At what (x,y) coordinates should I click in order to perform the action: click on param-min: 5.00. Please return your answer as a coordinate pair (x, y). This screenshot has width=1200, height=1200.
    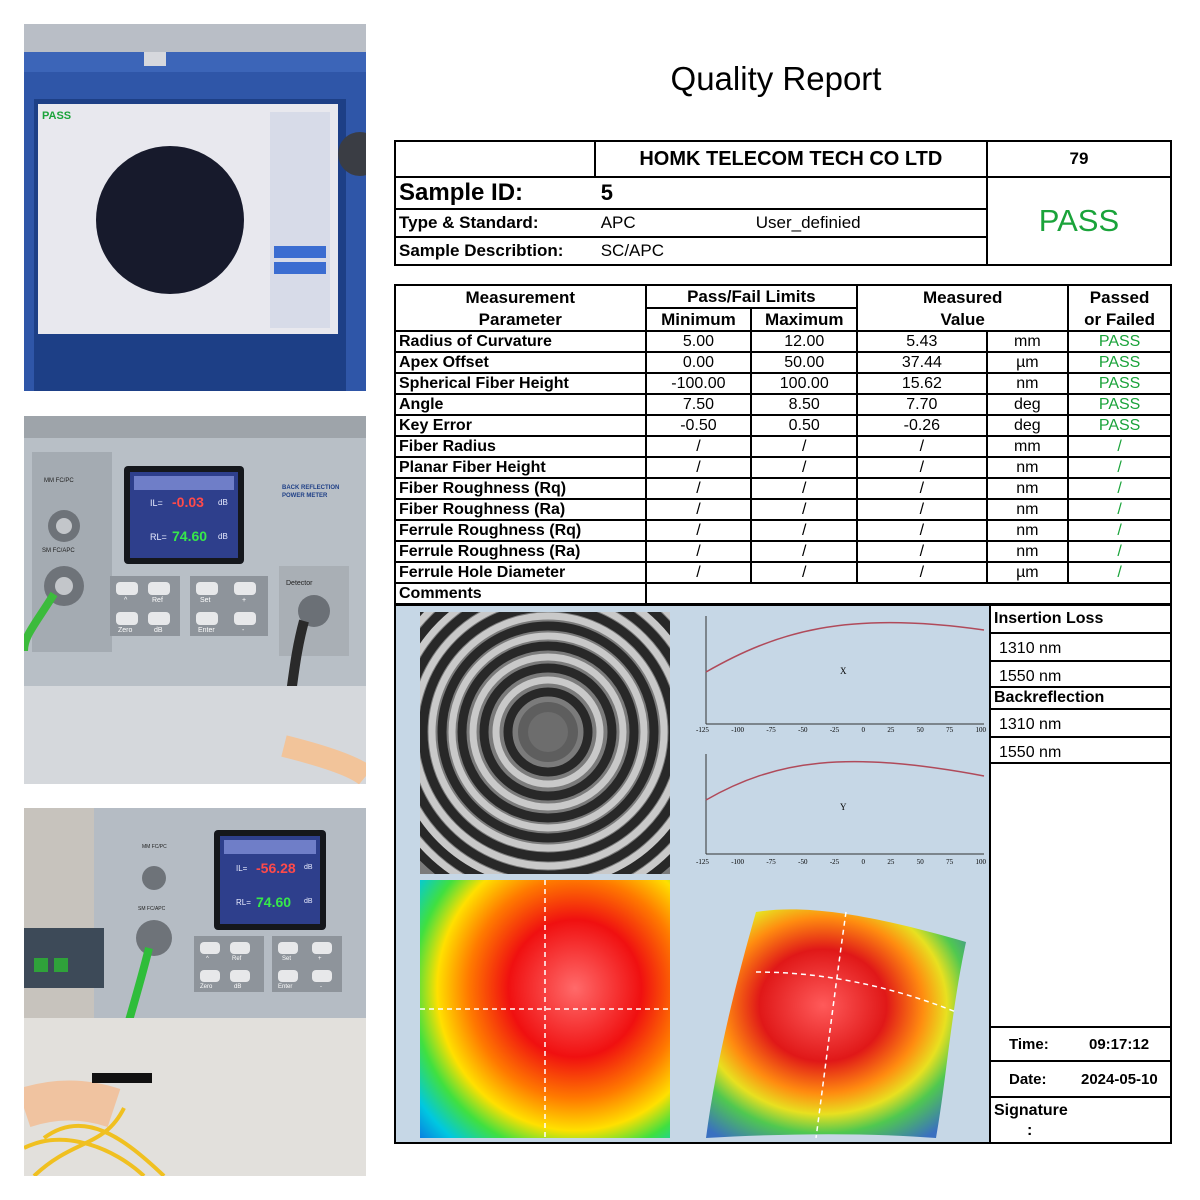
    Looking at the image, I should click on (698, 341).